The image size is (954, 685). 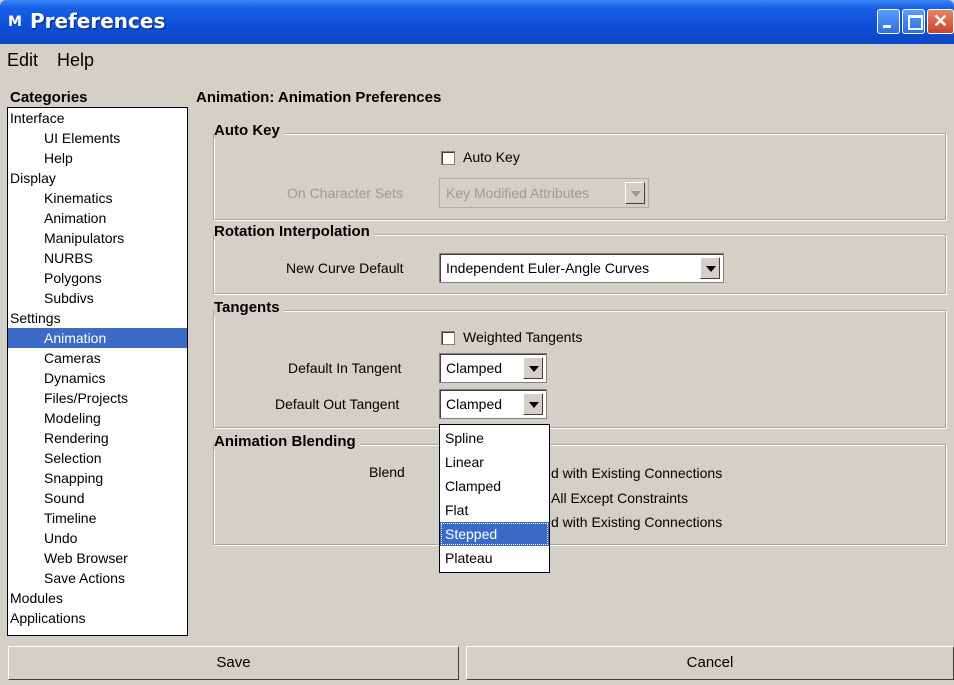 I want to click on minimize-icon, so click(x=888, y=21).